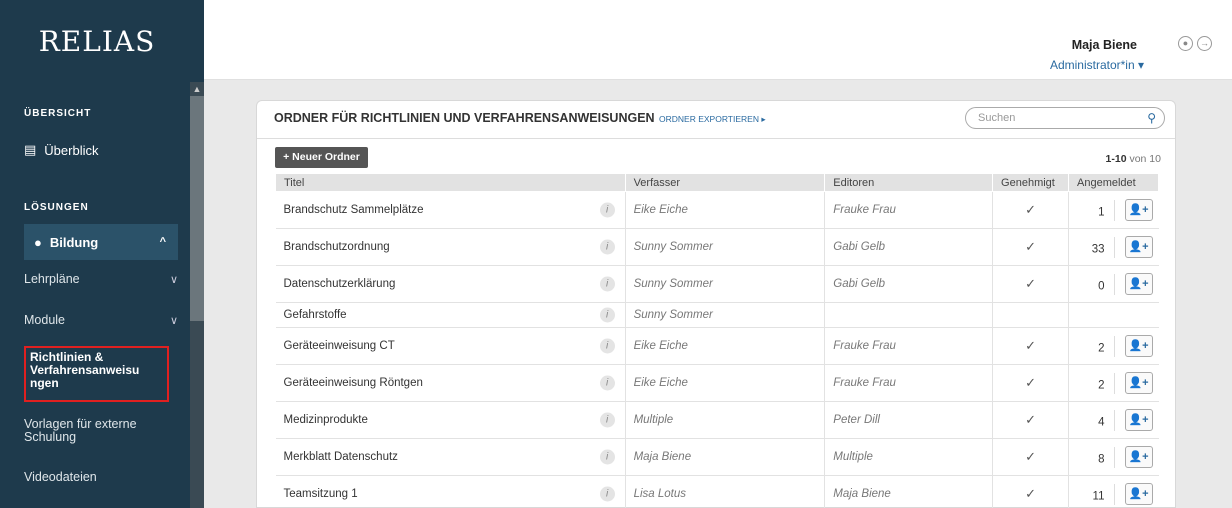 The image size is (1232, 508). I want to click on count-range: 1-10, so click(1116, 159).